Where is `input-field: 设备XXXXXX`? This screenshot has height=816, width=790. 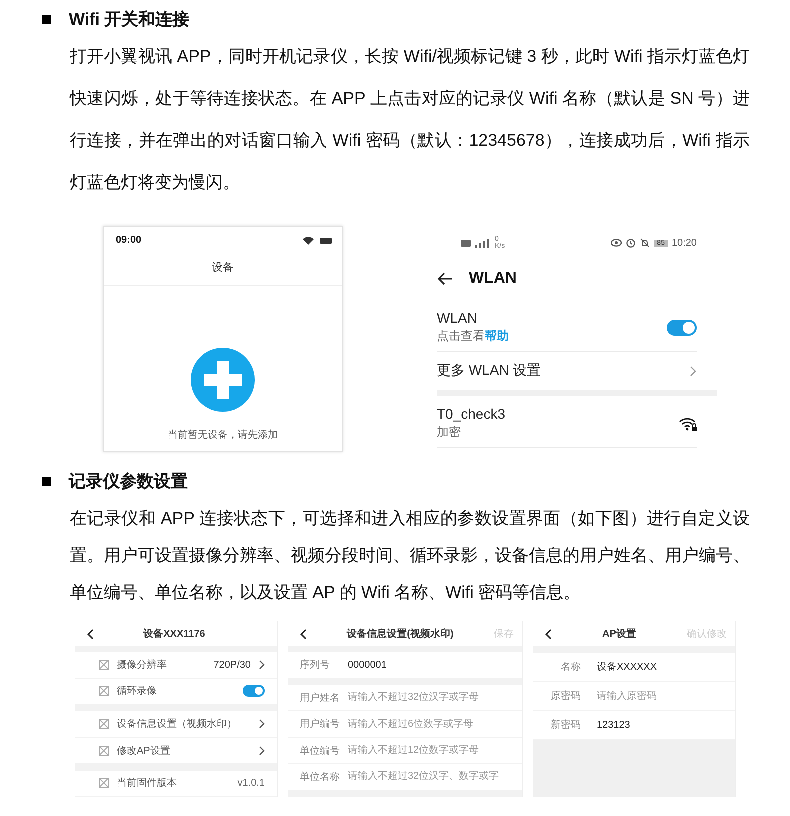
input-field: 设备XXXXXX is located at coordinates (664, 667).